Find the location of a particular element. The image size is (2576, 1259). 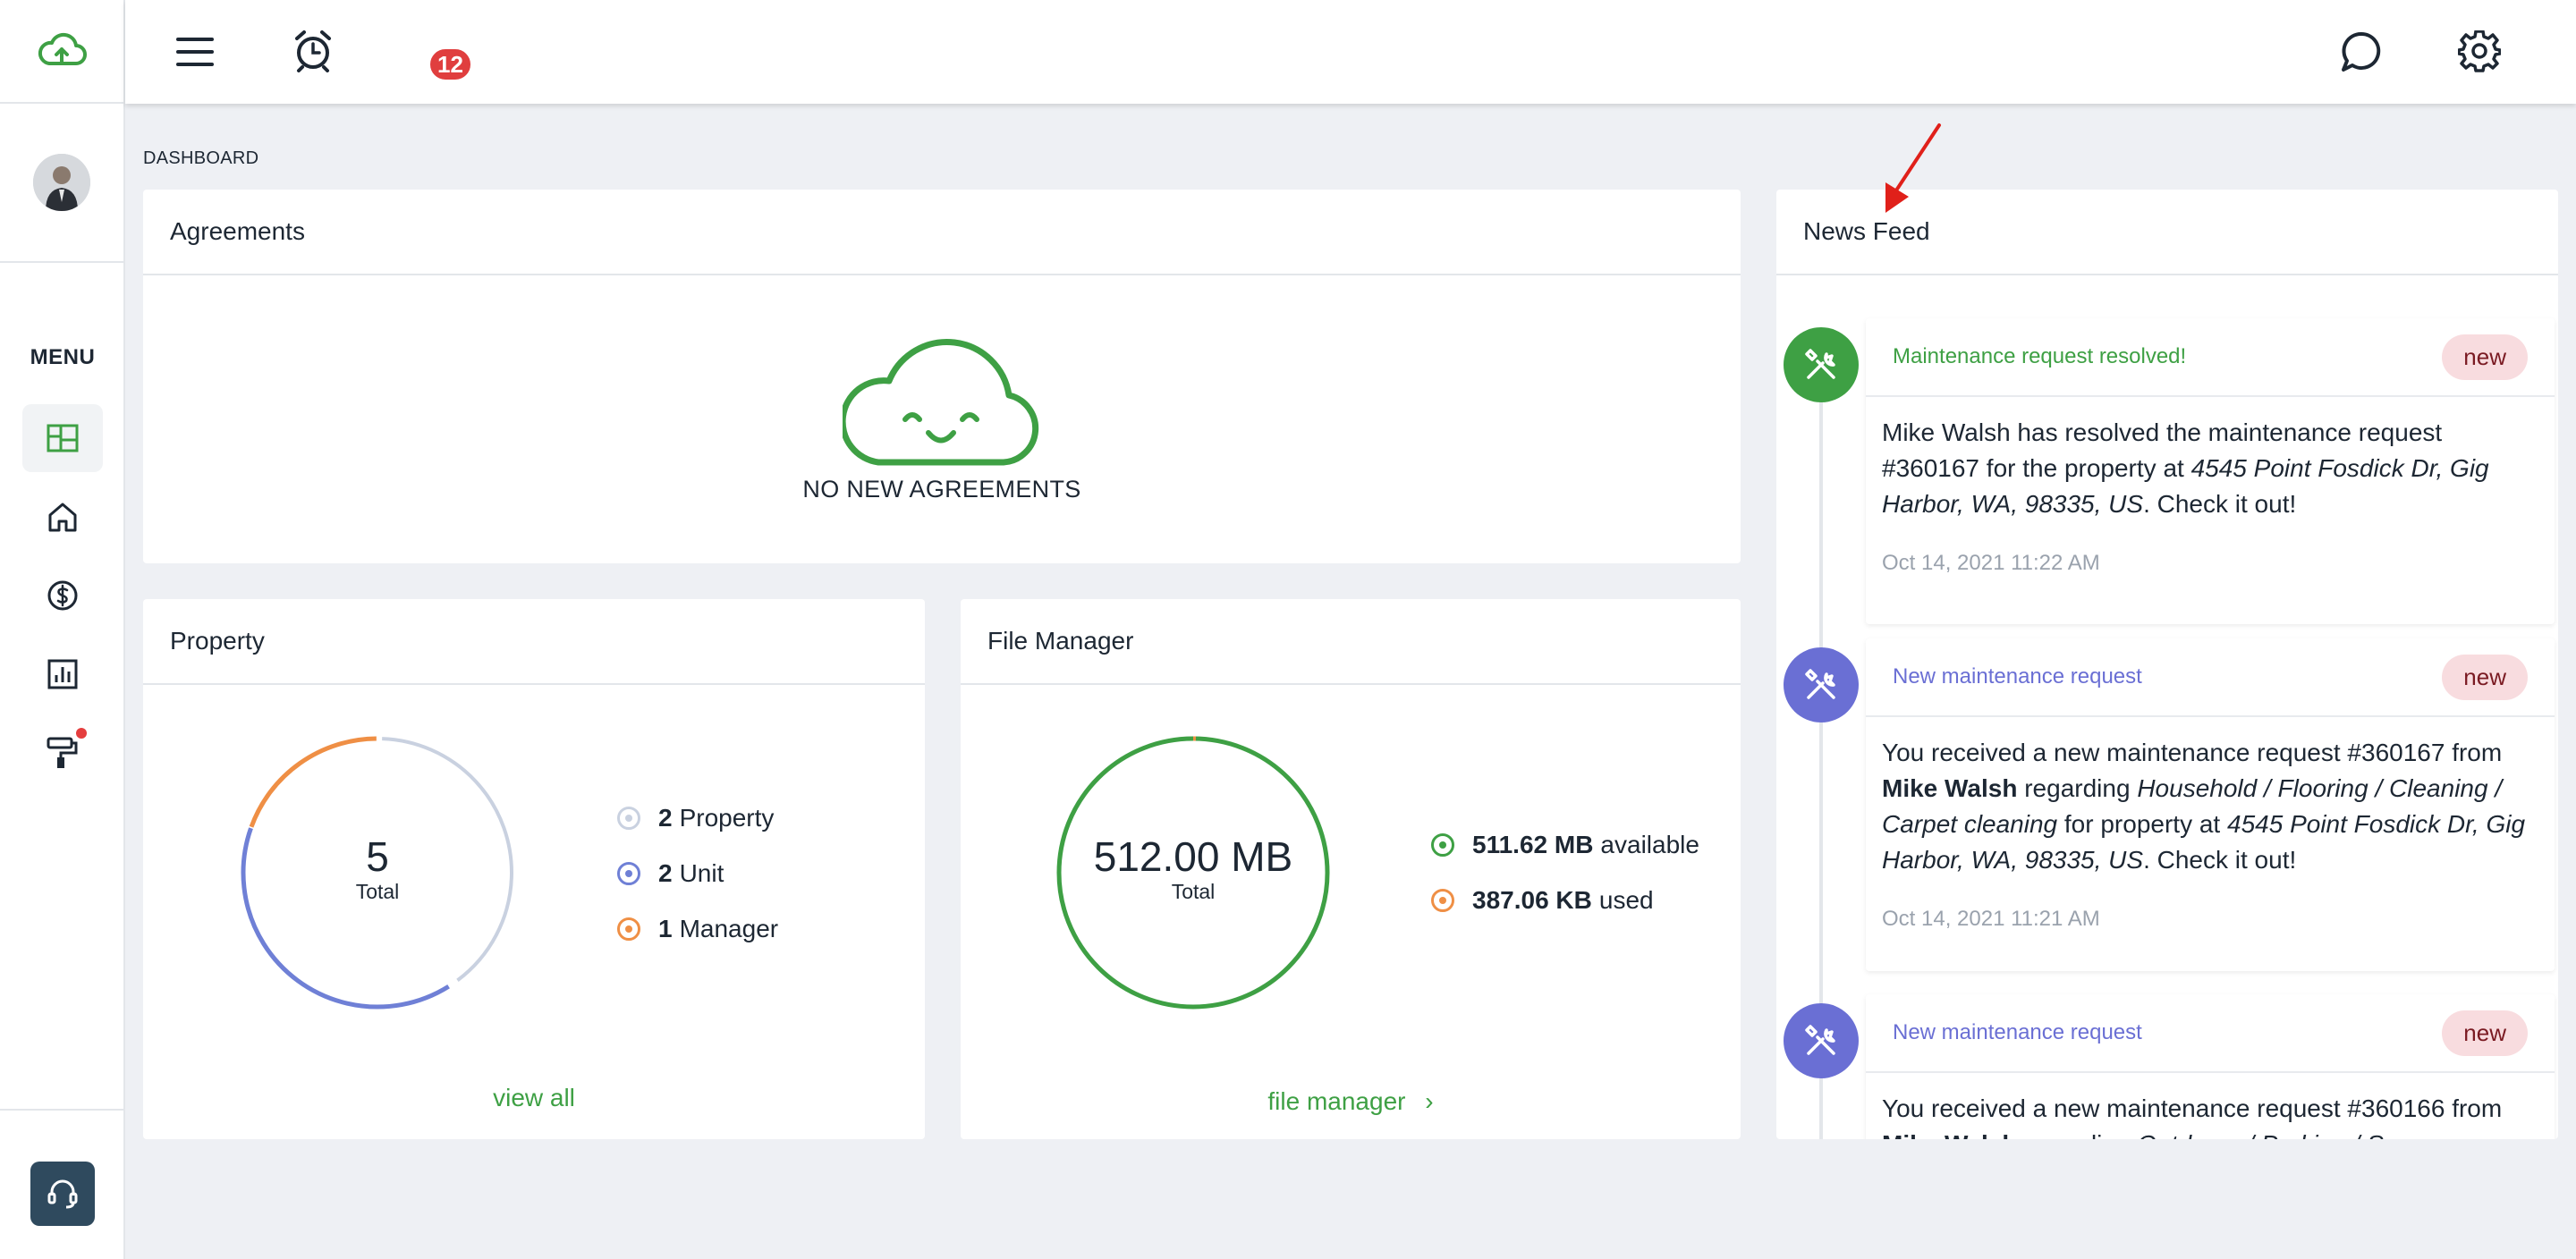

storage-total-value: 512.00 MB is located at coordinates (1193, 856).